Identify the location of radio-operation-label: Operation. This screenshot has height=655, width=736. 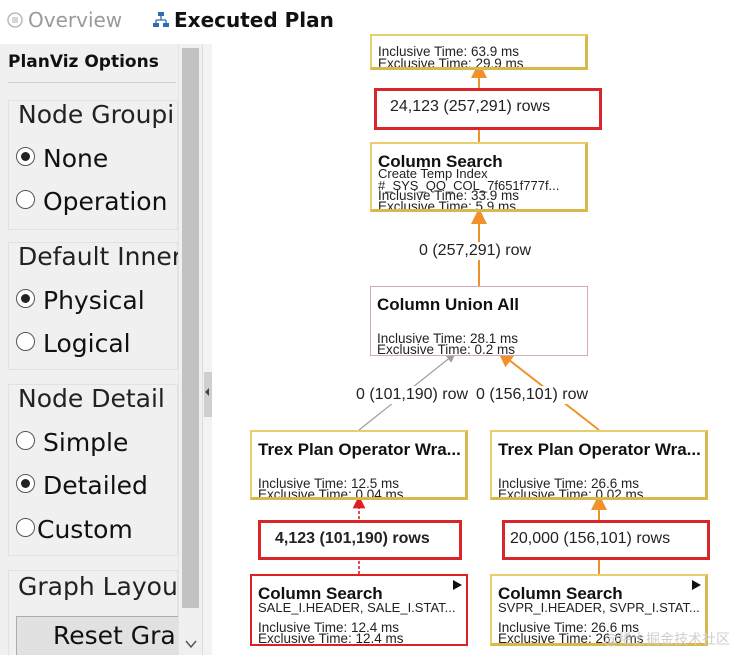
(105, 201).